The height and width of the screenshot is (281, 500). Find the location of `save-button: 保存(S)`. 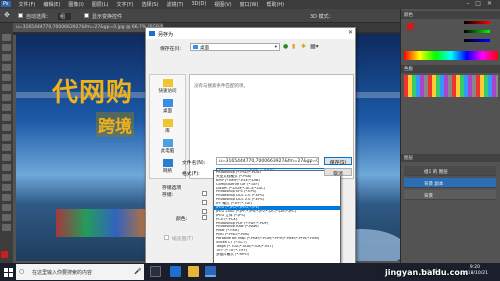

save-button: 保存(S) is located at coordinates (338, 161).